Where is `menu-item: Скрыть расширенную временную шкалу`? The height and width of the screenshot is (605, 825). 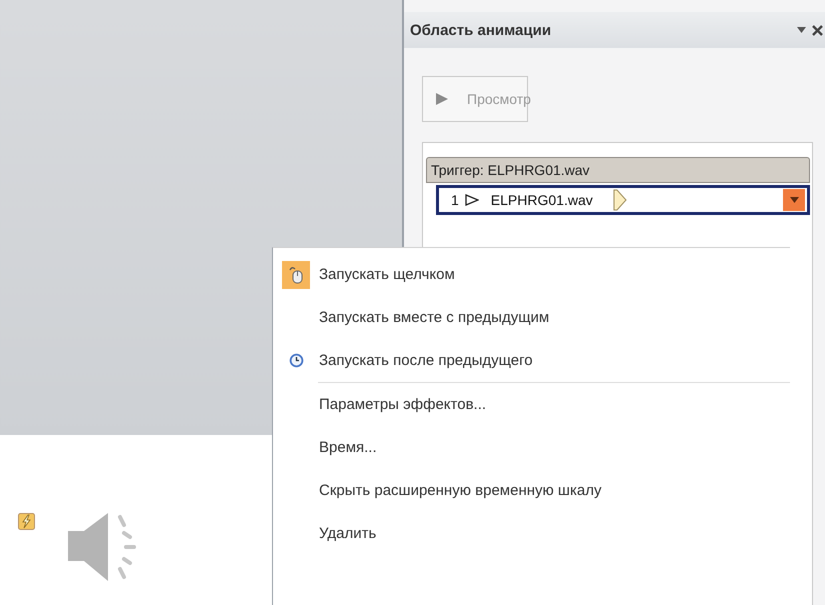 menu-item: Скрыть расширенную временную шкалу is located at coordinates (531, 490).